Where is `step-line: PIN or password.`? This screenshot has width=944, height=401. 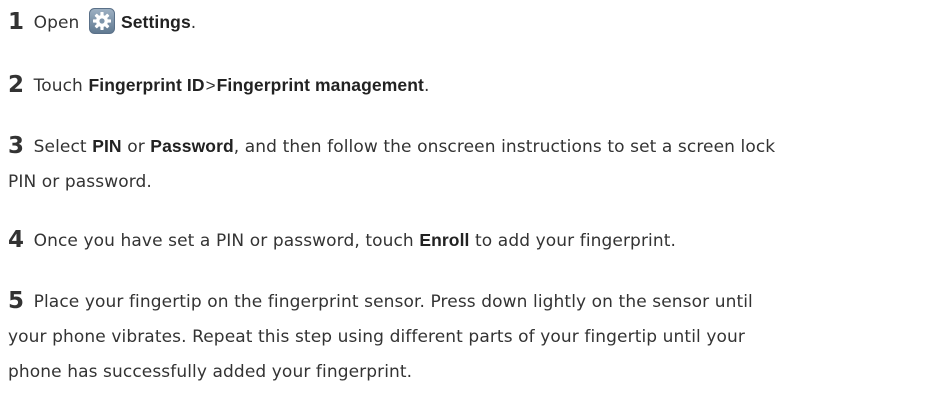 step-line: PIN or password. is located at coordinates (80, 182).